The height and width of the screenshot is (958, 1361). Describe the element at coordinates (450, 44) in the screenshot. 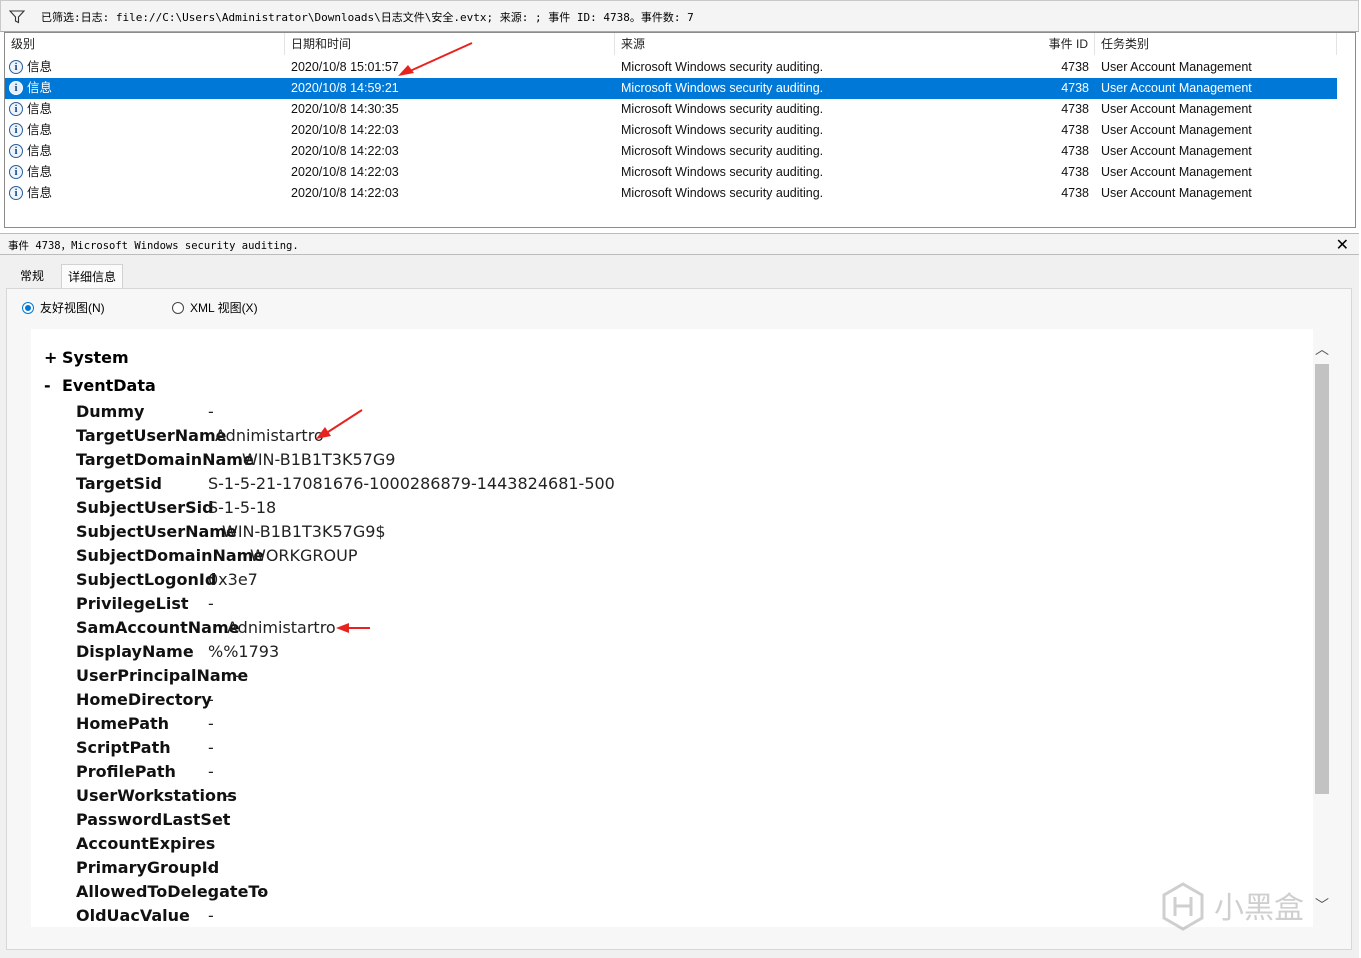

I see `column-header-datetime: 日期和时间` at that location.